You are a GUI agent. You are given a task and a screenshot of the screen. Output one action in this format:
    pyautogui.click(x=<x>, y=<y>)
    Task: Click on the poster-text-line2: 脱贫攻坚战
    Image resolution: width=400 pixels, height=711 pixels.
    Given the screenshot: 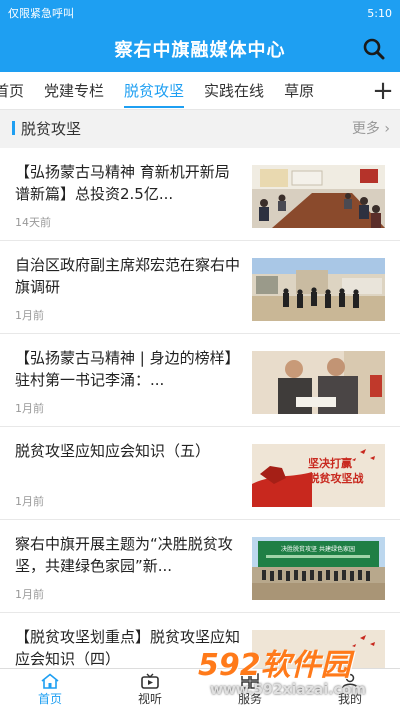 What is the action you would take?
    pyautogui.click(x=336, y=478)
    